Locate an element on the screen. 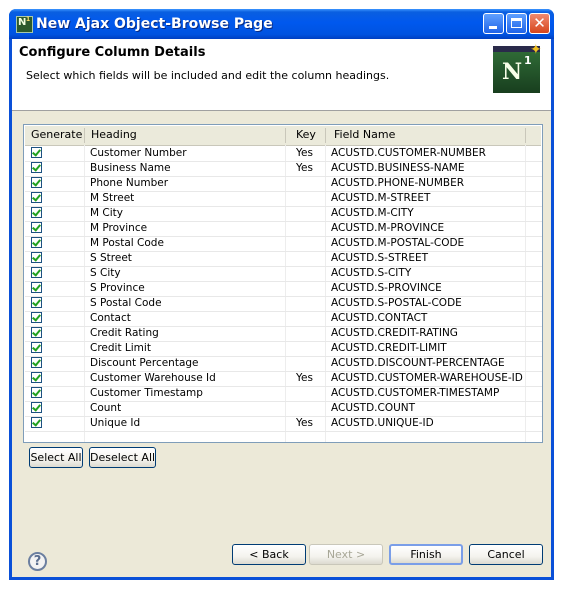 The height and width of the screenshot is (593, 567). field-name-cell: ACUSTD.CUSTOMER-WAREHOUSE-ID is located at coordinates (427, 378).